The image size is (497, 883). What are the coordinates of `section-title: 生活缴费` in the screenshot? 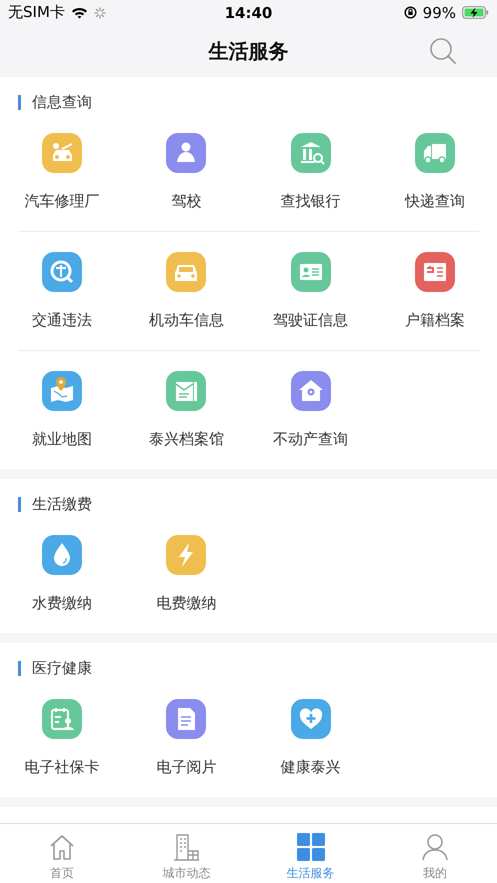 It's located at (62, 504).